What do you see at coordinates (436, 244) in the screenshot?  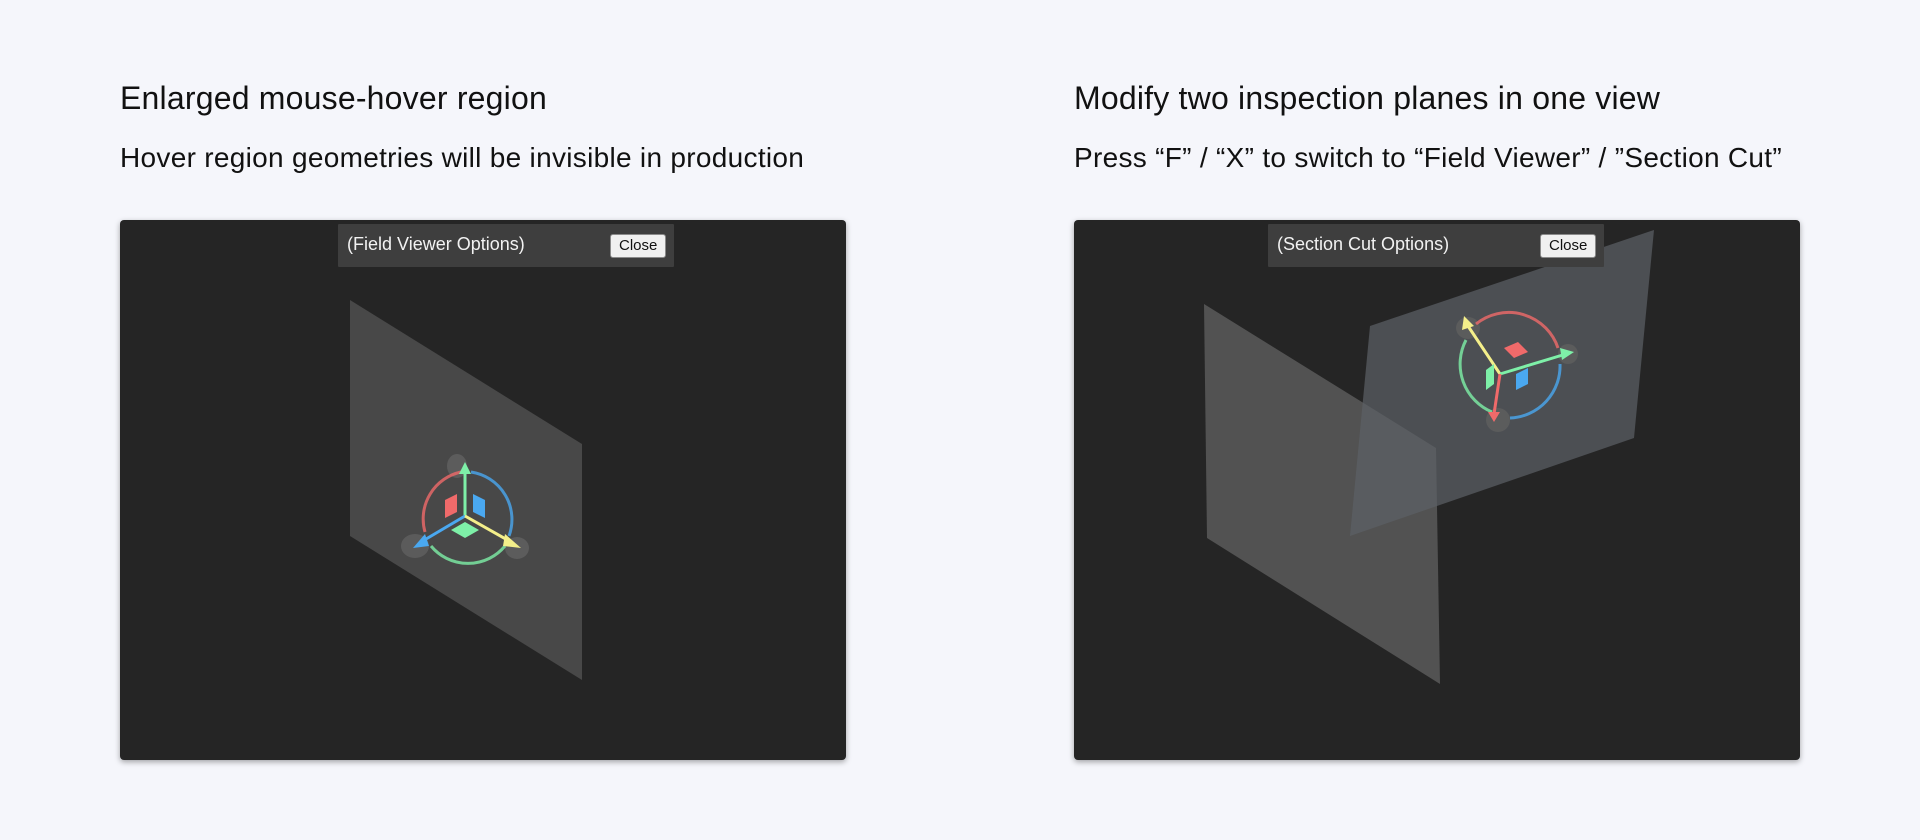 I see `field-viewer-options-label: (Field Viewer Options)` at bounding box center [436, 244].